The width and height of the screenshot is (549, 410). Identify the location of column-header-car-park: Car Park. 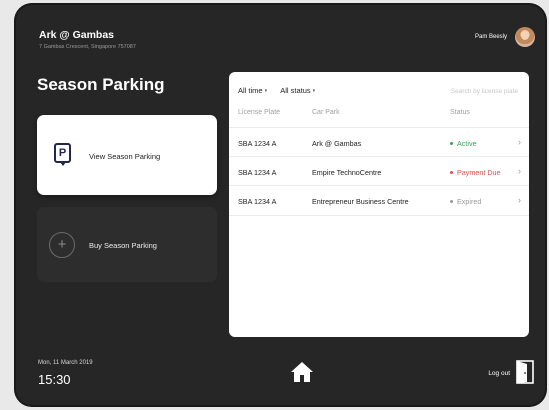
(326, 112).